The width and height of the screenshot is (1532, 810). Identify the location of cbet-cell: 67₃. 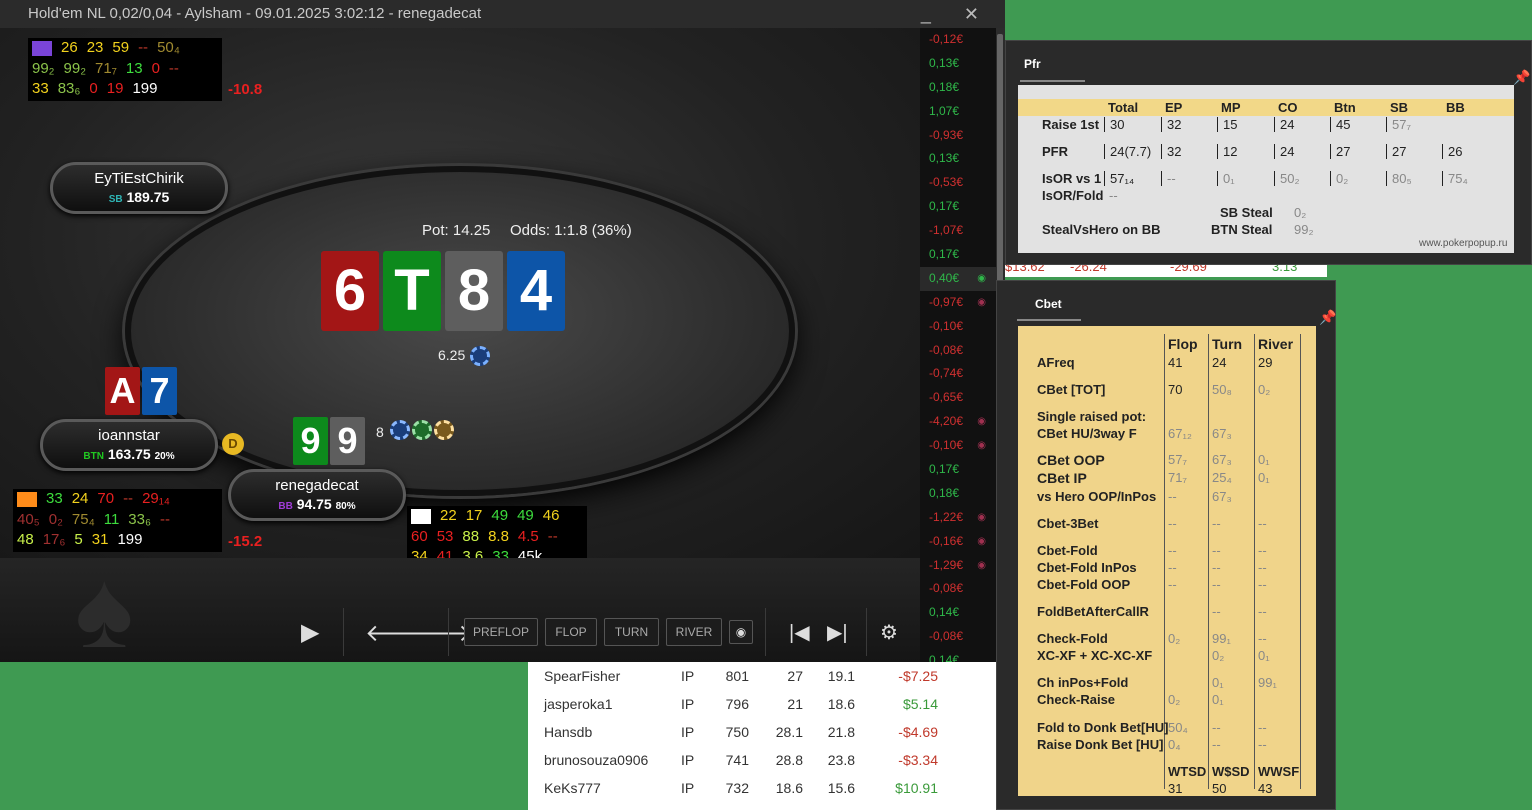
(1222, 433).